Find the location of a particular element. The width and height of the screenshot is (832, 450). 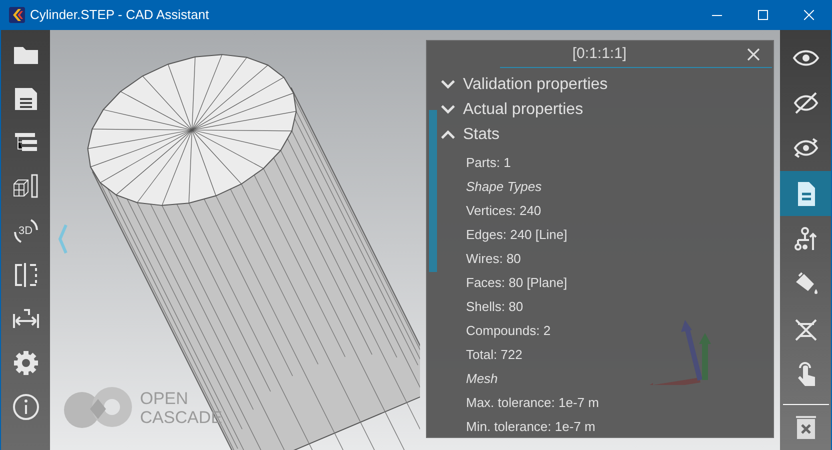

section-header: Stats is located at coordinates (524, 134).